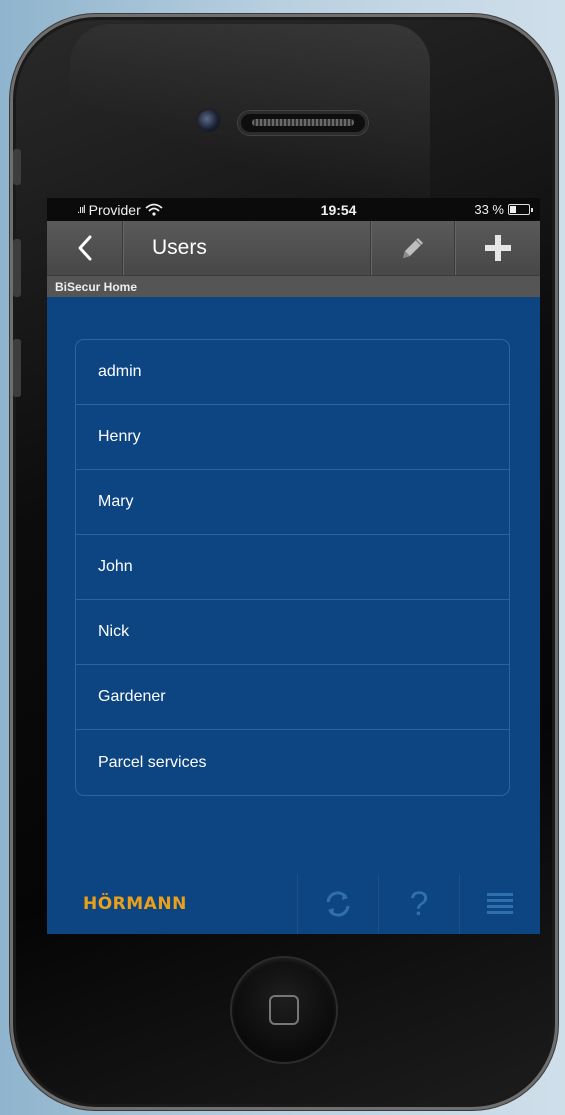 This screenshot has height=1115, width=565. What do you see at coordinates (292, 502) in the screenshot?
I see `user-list-item: Mary` at bounding box center [292, 502].